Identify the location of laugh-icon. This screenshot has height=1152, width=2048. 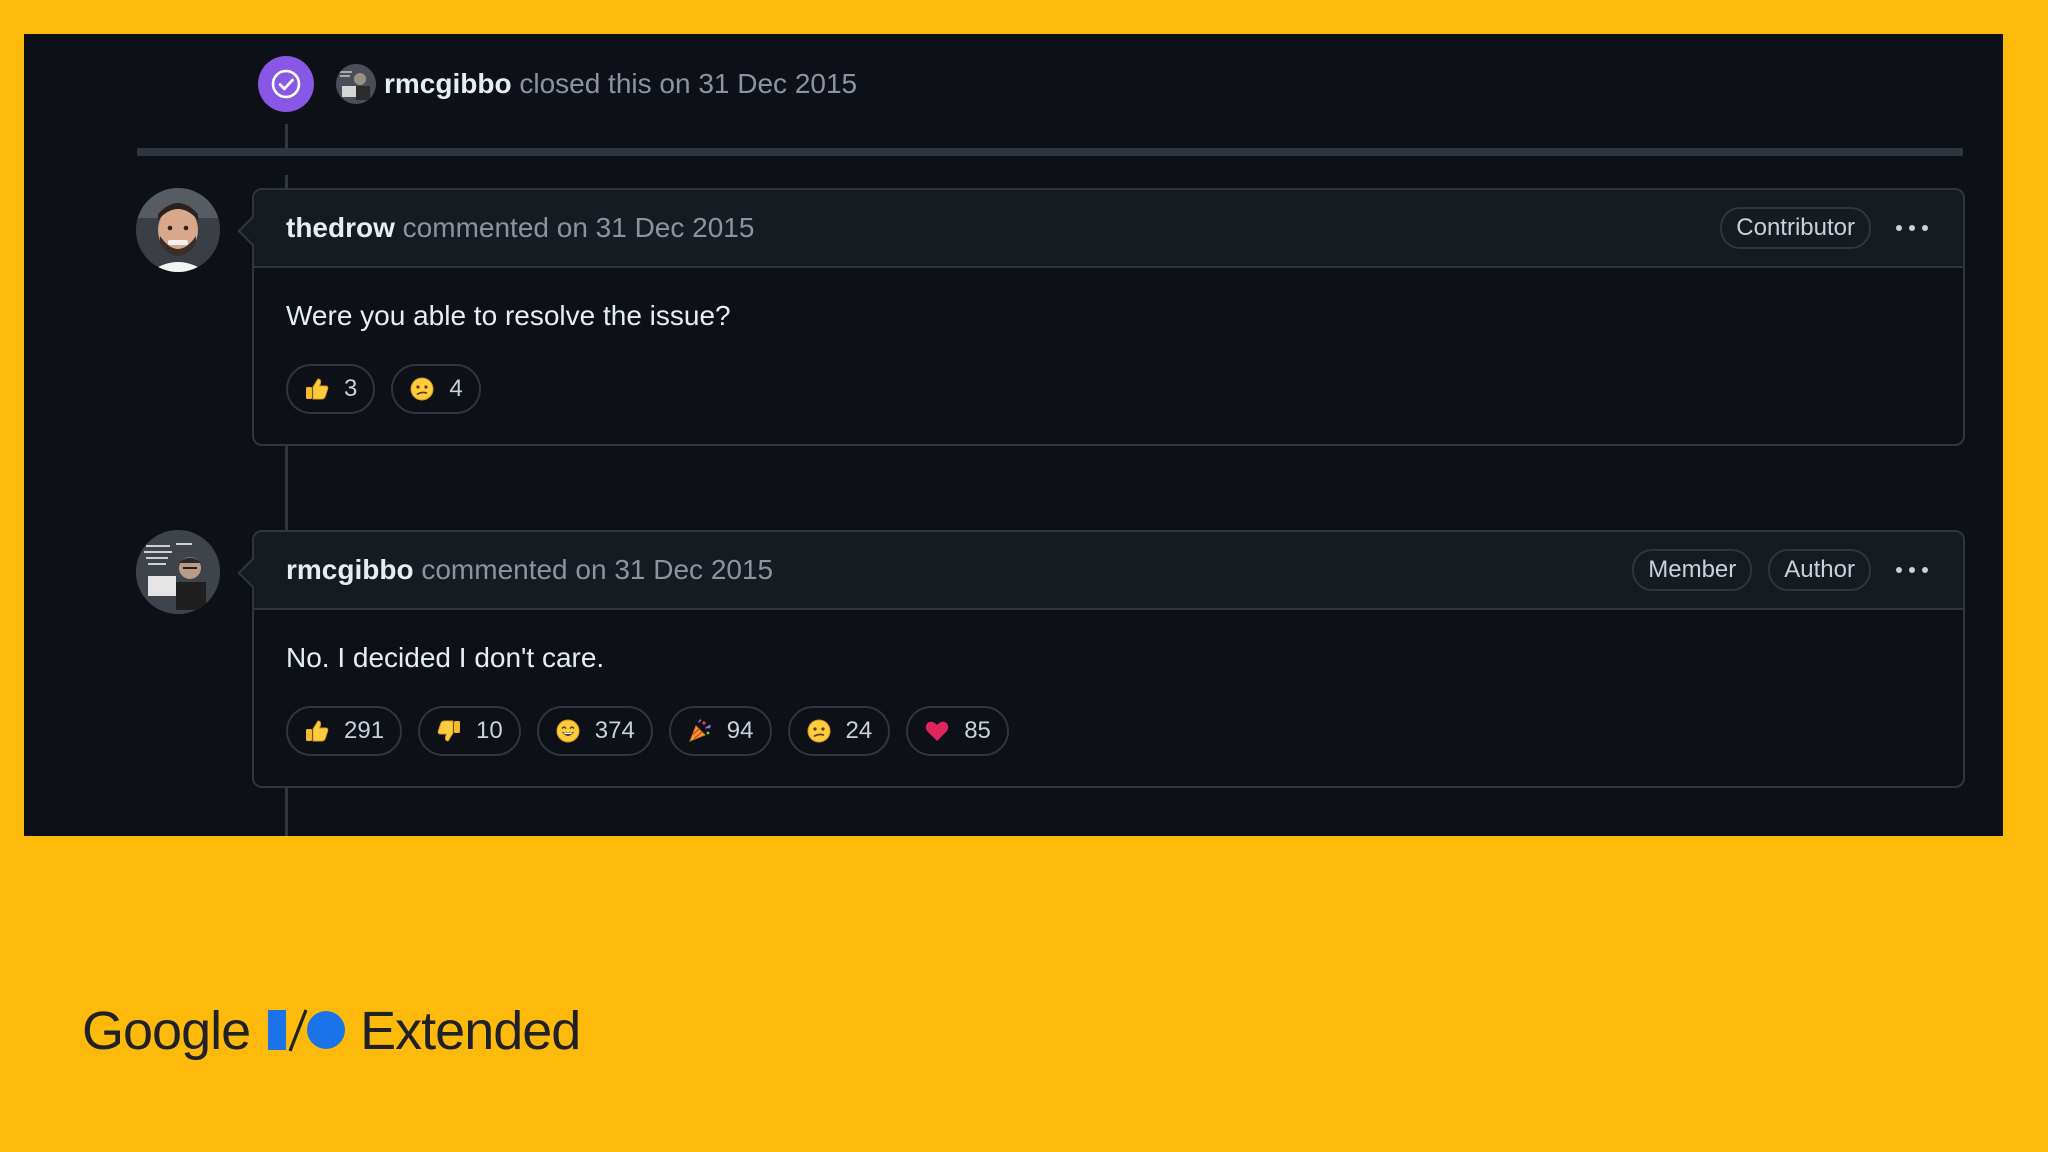
(568, 731).